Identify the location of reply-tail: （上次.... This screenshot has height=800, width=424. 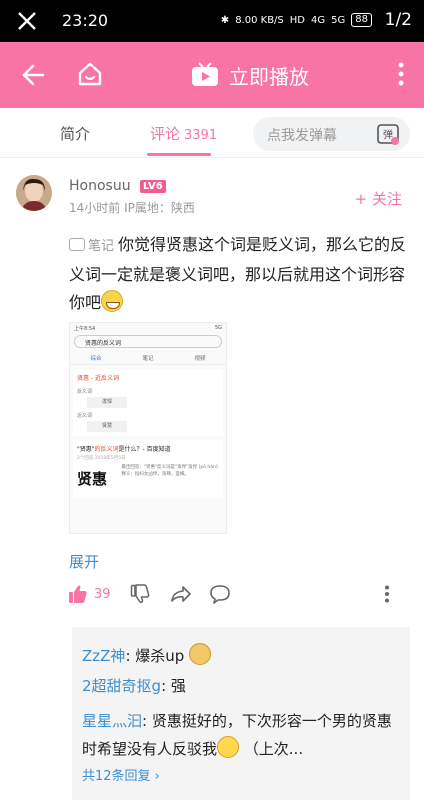
(271, 749).